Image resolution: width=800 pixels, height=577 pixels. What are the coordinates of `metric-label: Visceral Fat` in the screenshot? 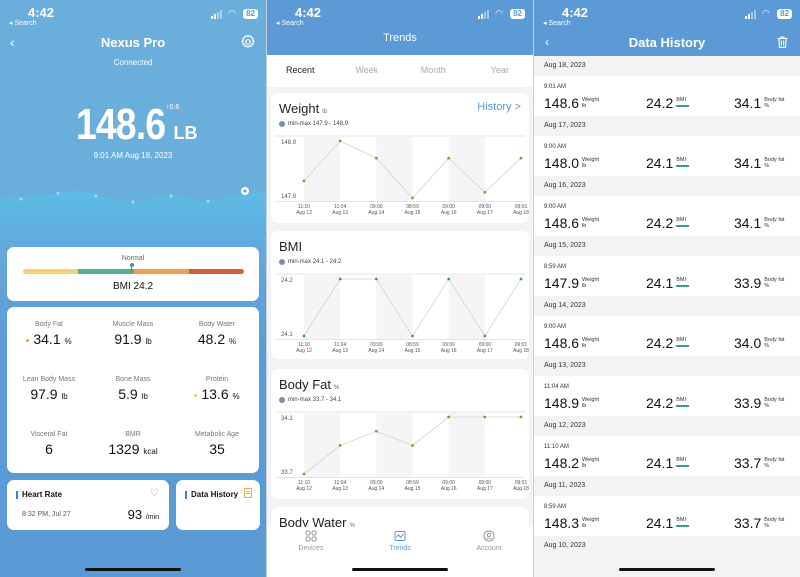 It's located at (49, 434).